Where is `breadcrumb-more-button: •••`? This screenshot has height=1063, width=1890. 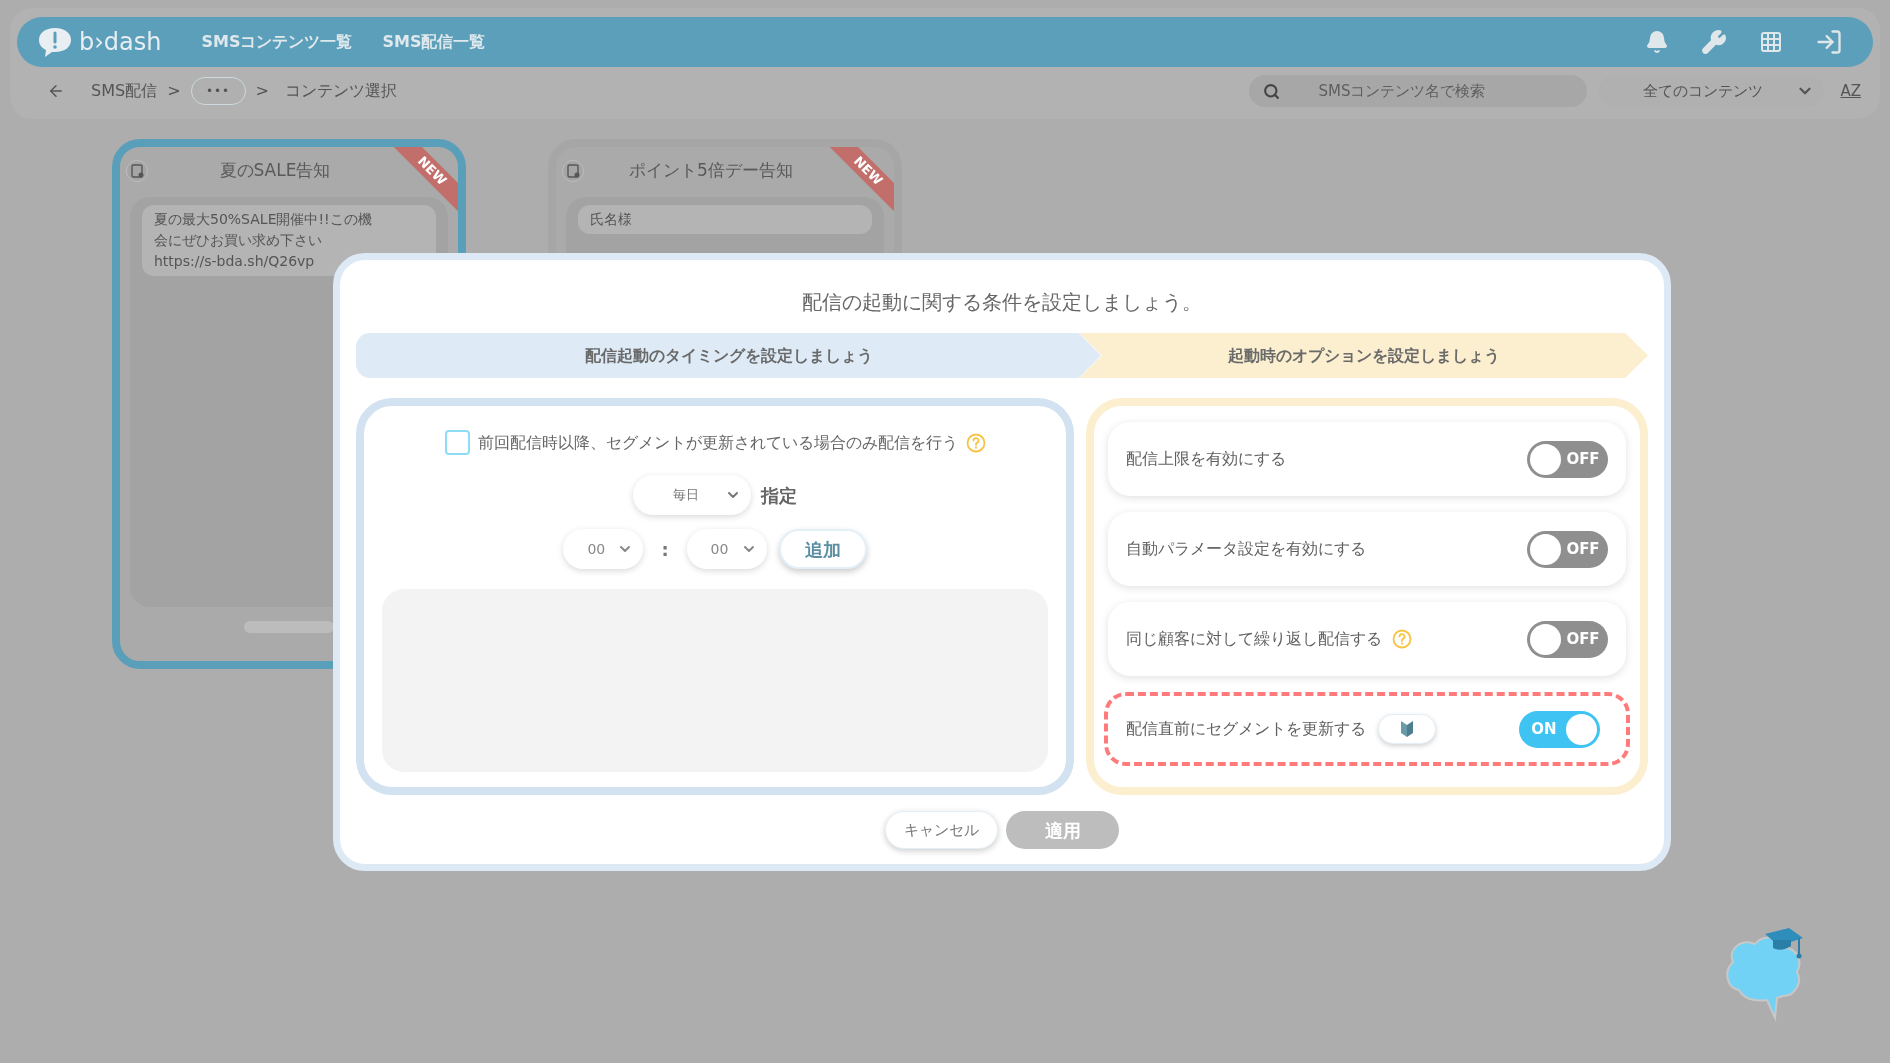
breadcrumb-more-button: ••• is located at coordinates (218, 91).